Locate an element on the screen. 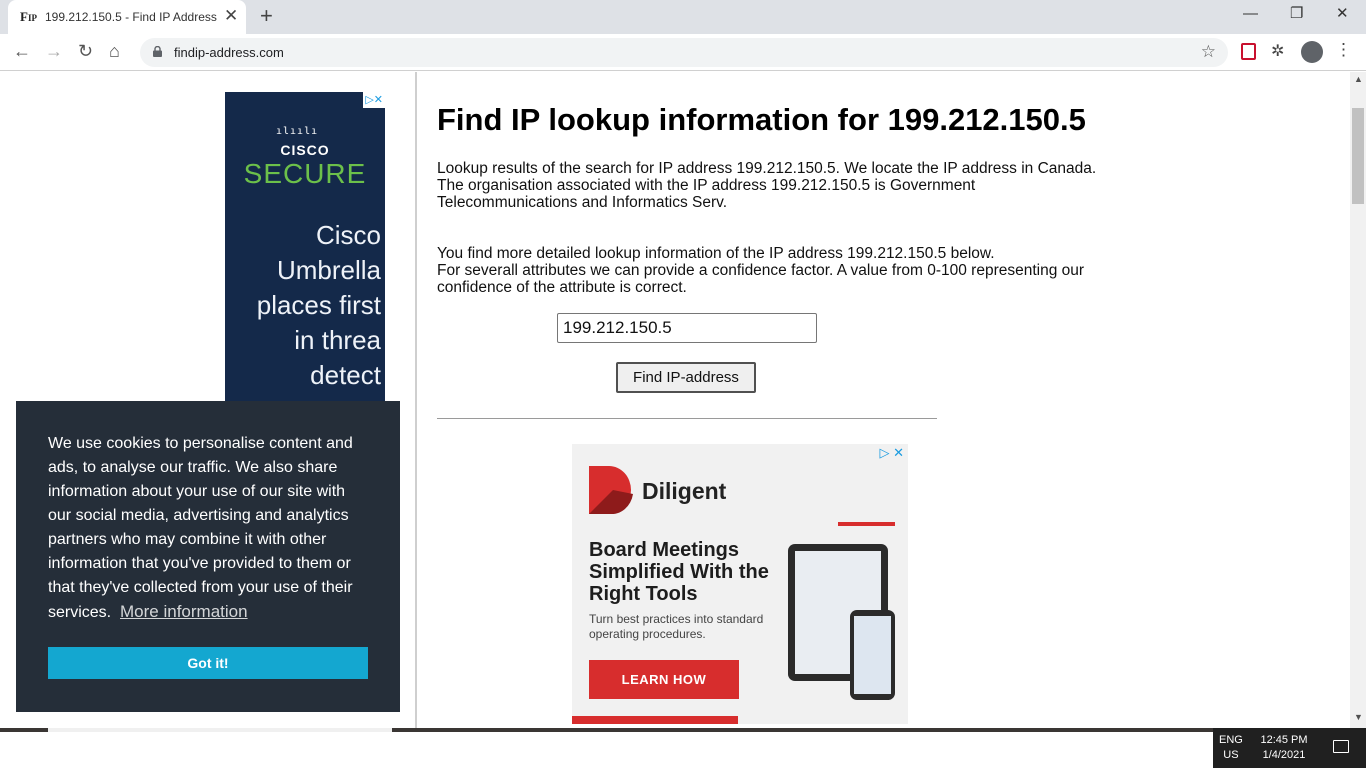 The width and height of the screenshot is (1366, 768). system-tray: ENG US 12:45 PM 1/4/2021 is located at coordinates (1289, 748).